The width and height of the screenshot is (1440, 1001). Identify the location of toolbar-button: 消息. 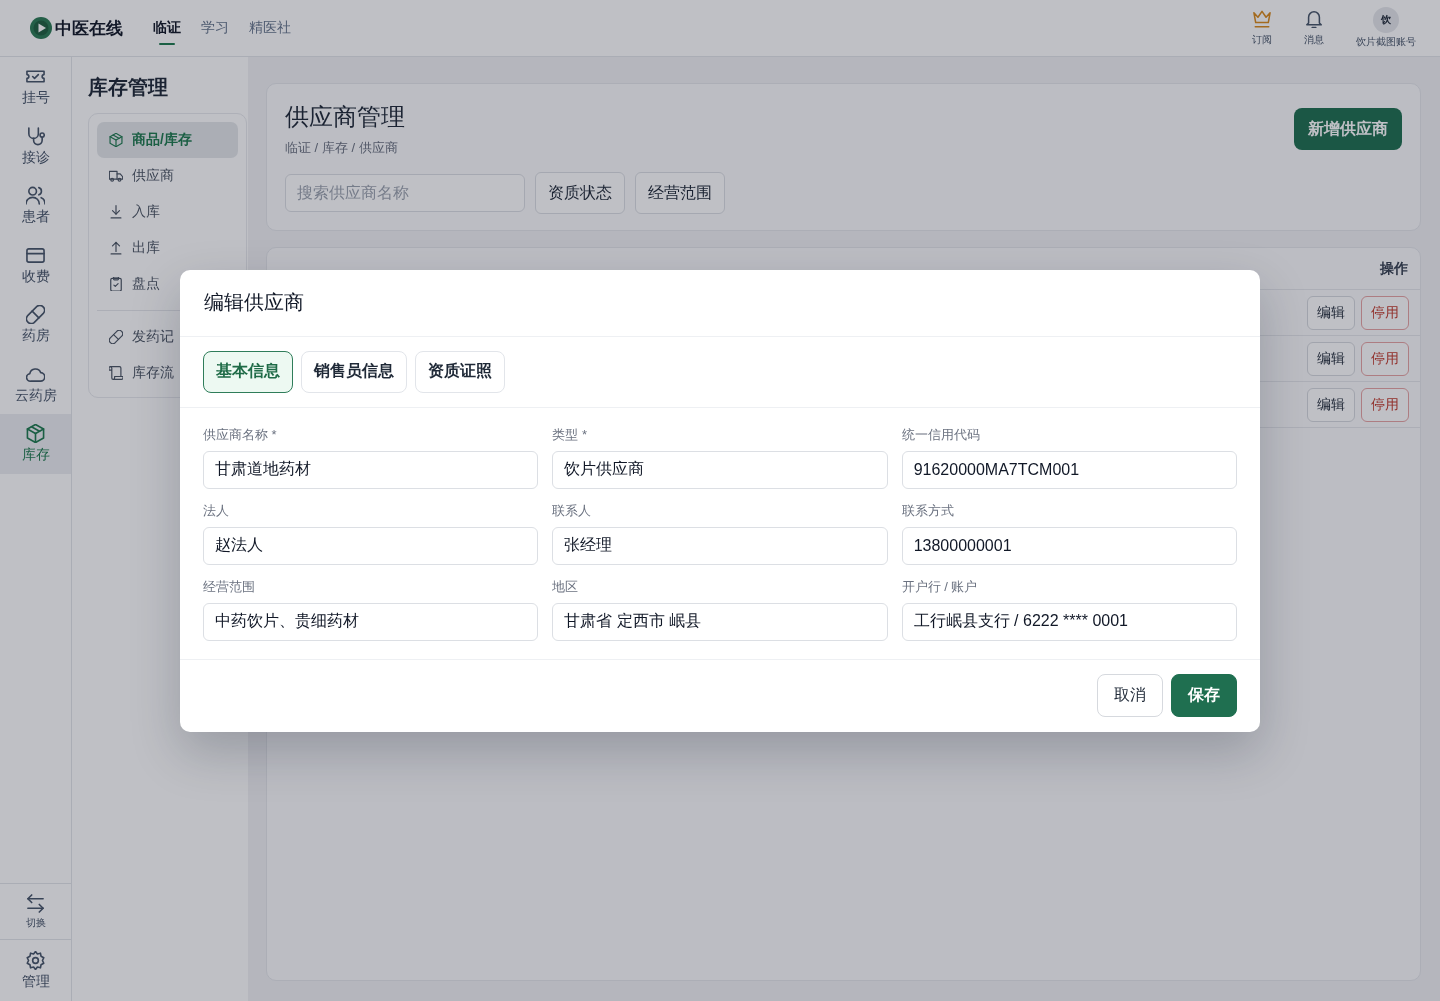
(1314, 28).